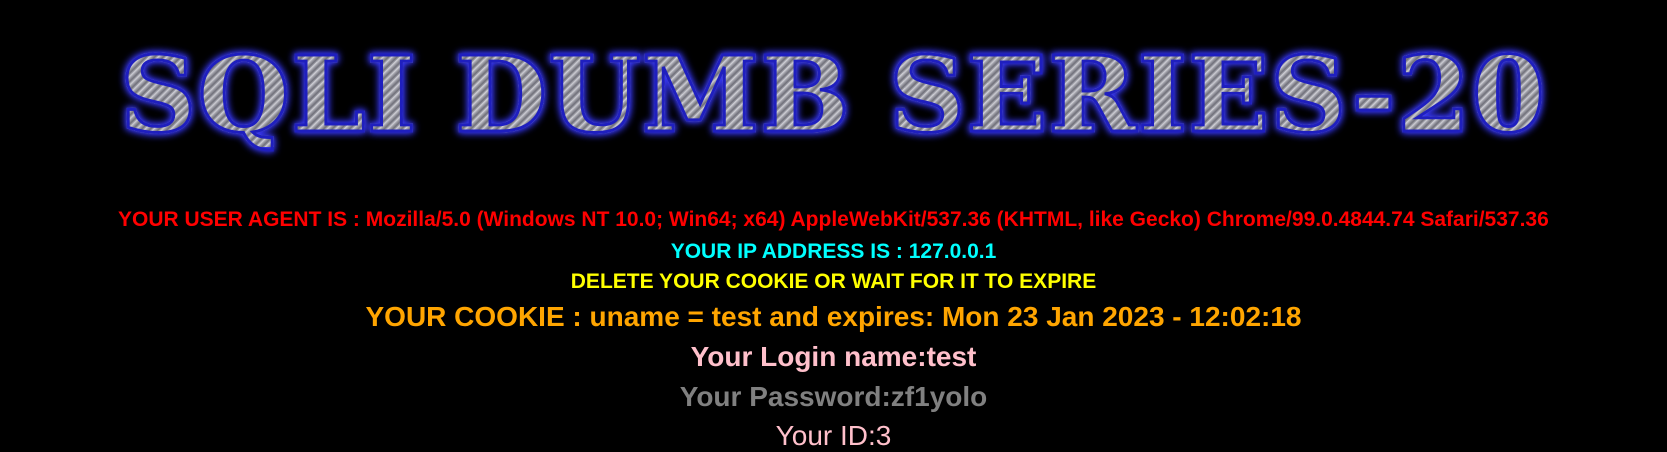 Image resolution: width=1667 pixels, height=452 pixels. Describe the element at coordinates (833, 251) in the screenshot. I see `ip-address-text: YOUR IP ADDRESS IS : 127.0.0.1` at that location.